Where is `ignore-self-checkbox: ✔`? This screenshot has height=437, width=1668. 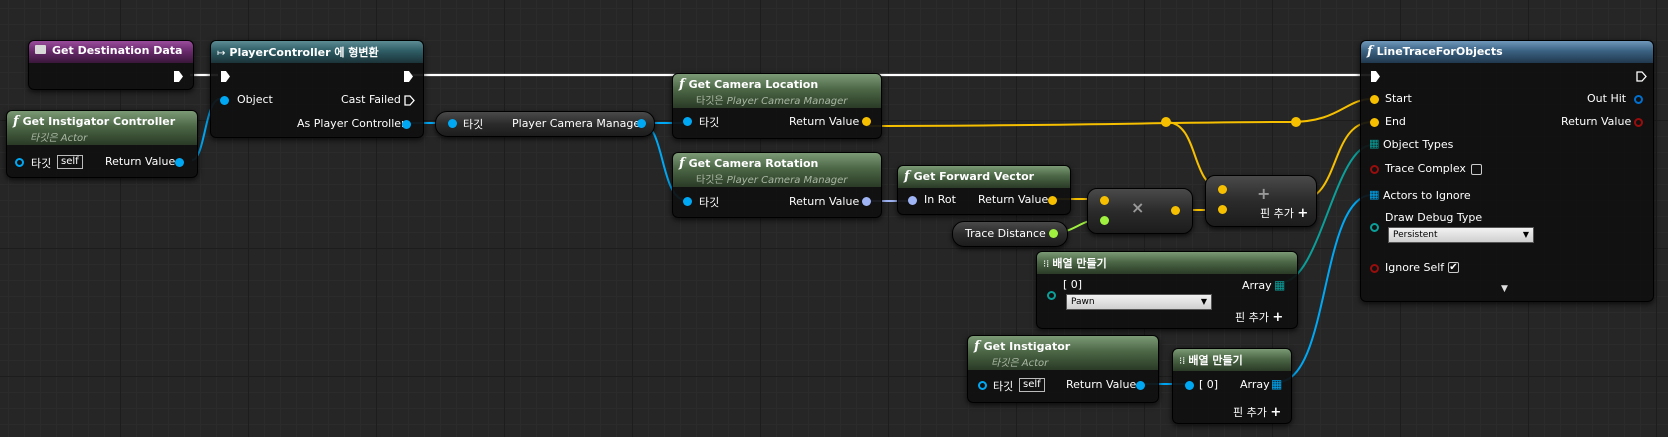
ignore-self-checkbox: ✔ is located at coordinates (1453, 267).